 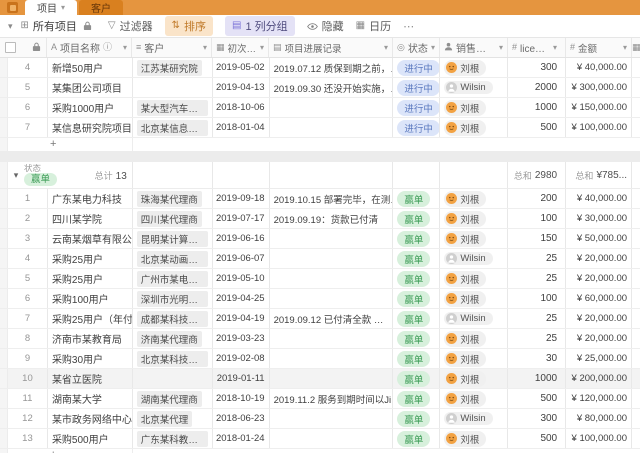 What do you see at coordinates (173, 198) in the screenshot?
I see `cell-customer: 珠海某代理商` at bounding box center [173, 198].